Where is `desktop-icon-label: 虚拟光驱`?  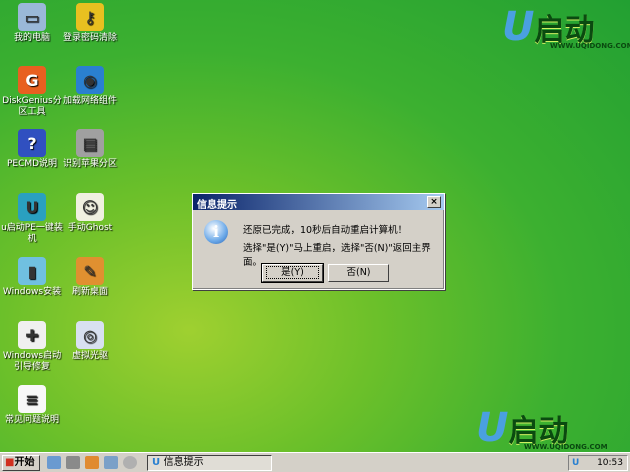 desktop-icon-label: 虚拟光驱 is located at coordinates (89, 356).